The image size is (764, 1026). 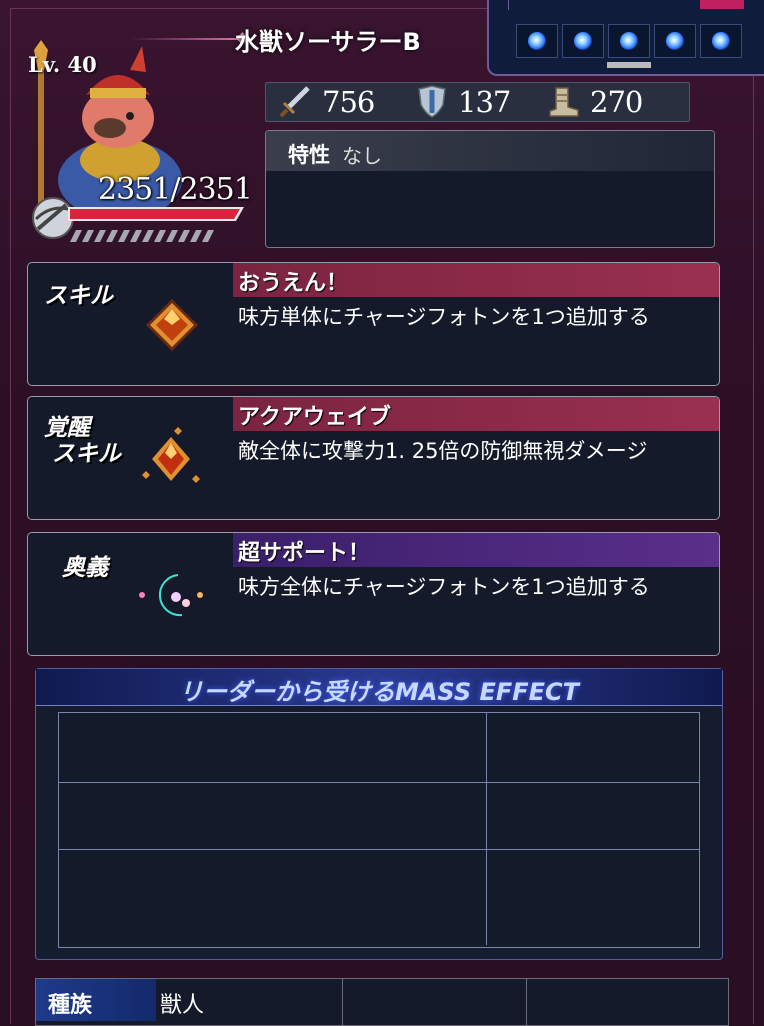 I want to click on hp-bar, so click(x=156, y=214).